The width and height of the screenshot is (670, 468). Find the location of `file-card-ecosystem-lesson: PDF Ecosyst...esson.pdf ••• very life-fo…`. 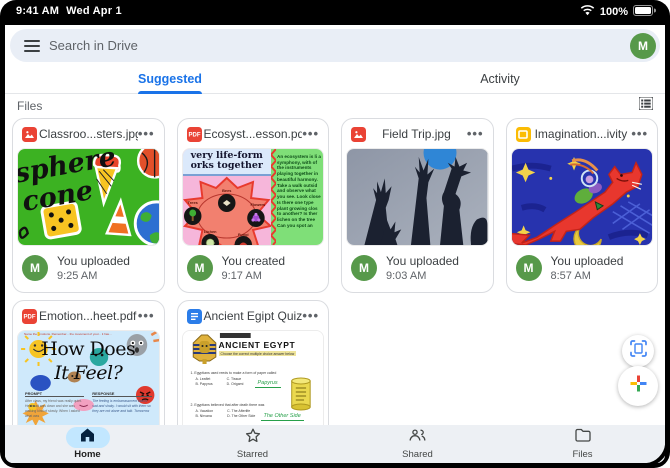

file-card-ecosystem-lesson: PDF Ecosyst...esson.pdf ••• very life-fo… is located at coordinates (252, 205).